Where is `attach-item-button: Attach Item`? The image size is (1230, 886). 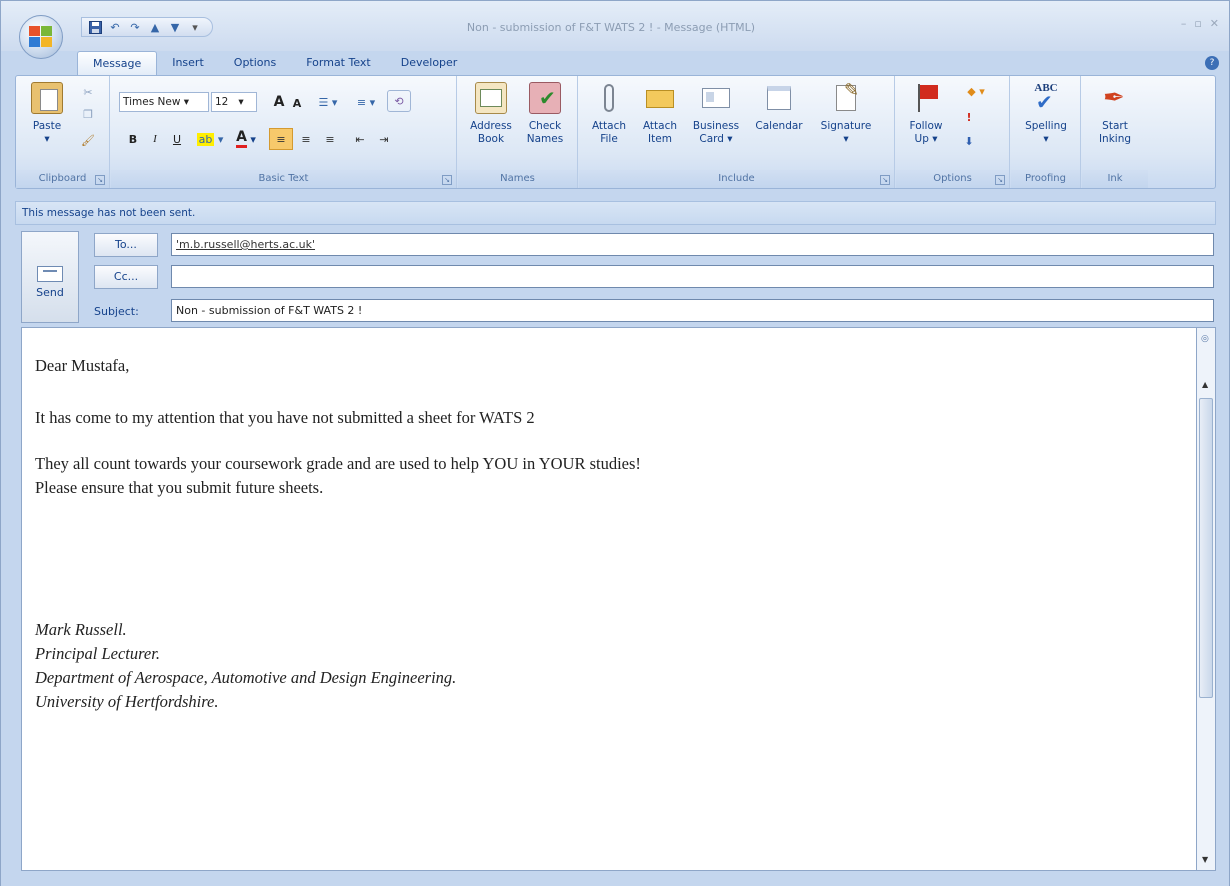 attach-item-button: Attach Item is located at coordinates (660, 113).